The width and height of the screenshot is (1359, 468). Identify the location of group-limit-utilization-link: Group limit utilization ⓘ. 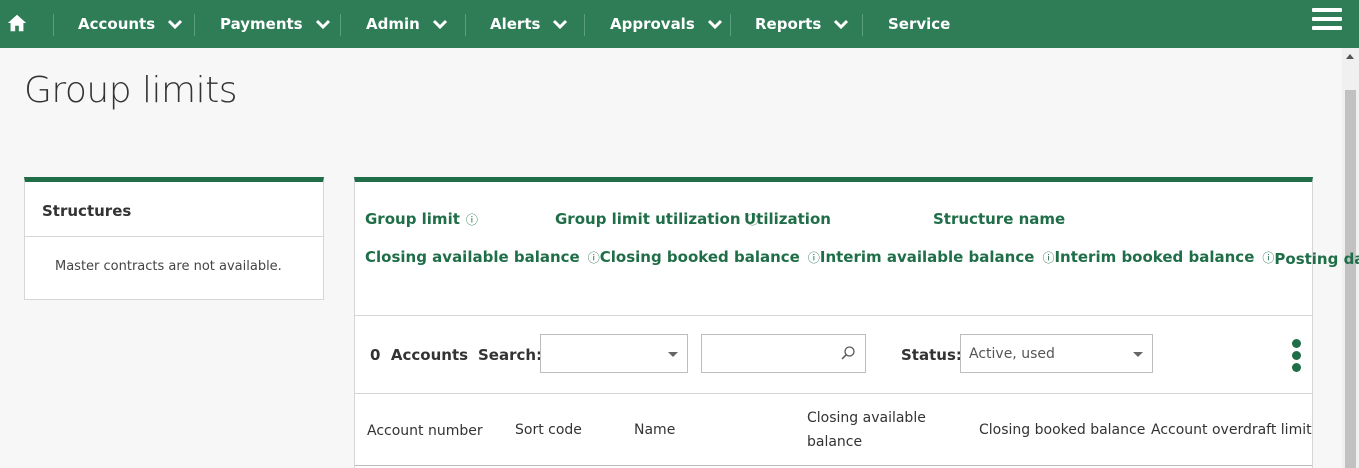
(657, 219).